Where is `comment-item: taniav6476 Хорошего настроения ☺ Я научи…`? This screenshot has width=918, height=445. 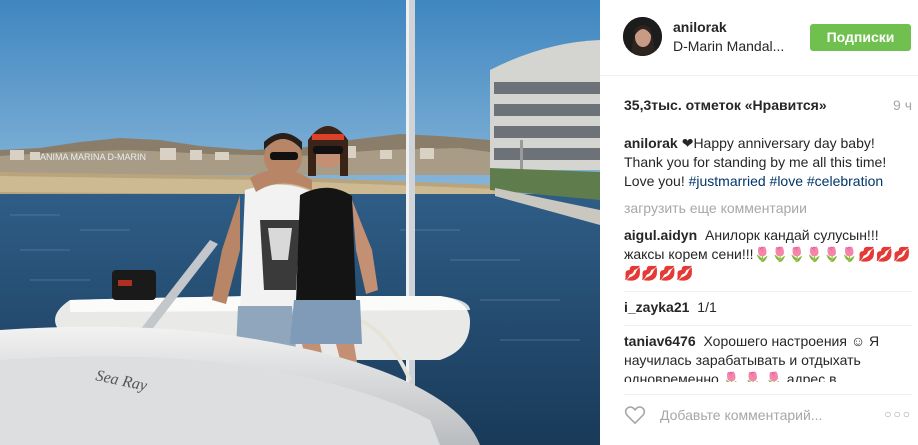 comment-item: taniav6476 Хорошего настроения ☺ Я научи… is located at coordinates (768, 357).